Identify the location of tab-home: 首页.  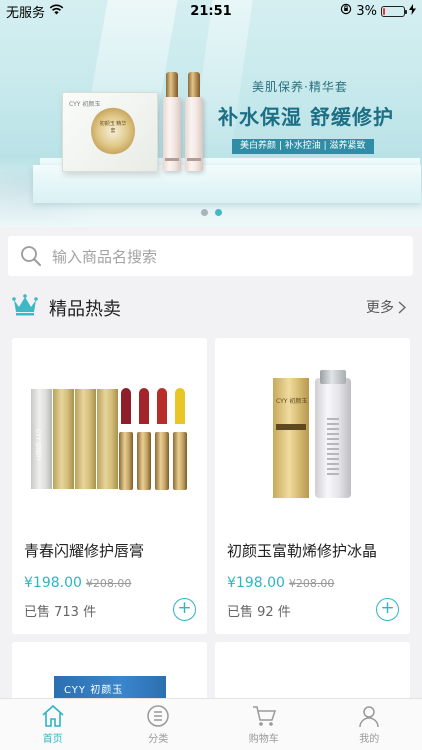
(53, 724).